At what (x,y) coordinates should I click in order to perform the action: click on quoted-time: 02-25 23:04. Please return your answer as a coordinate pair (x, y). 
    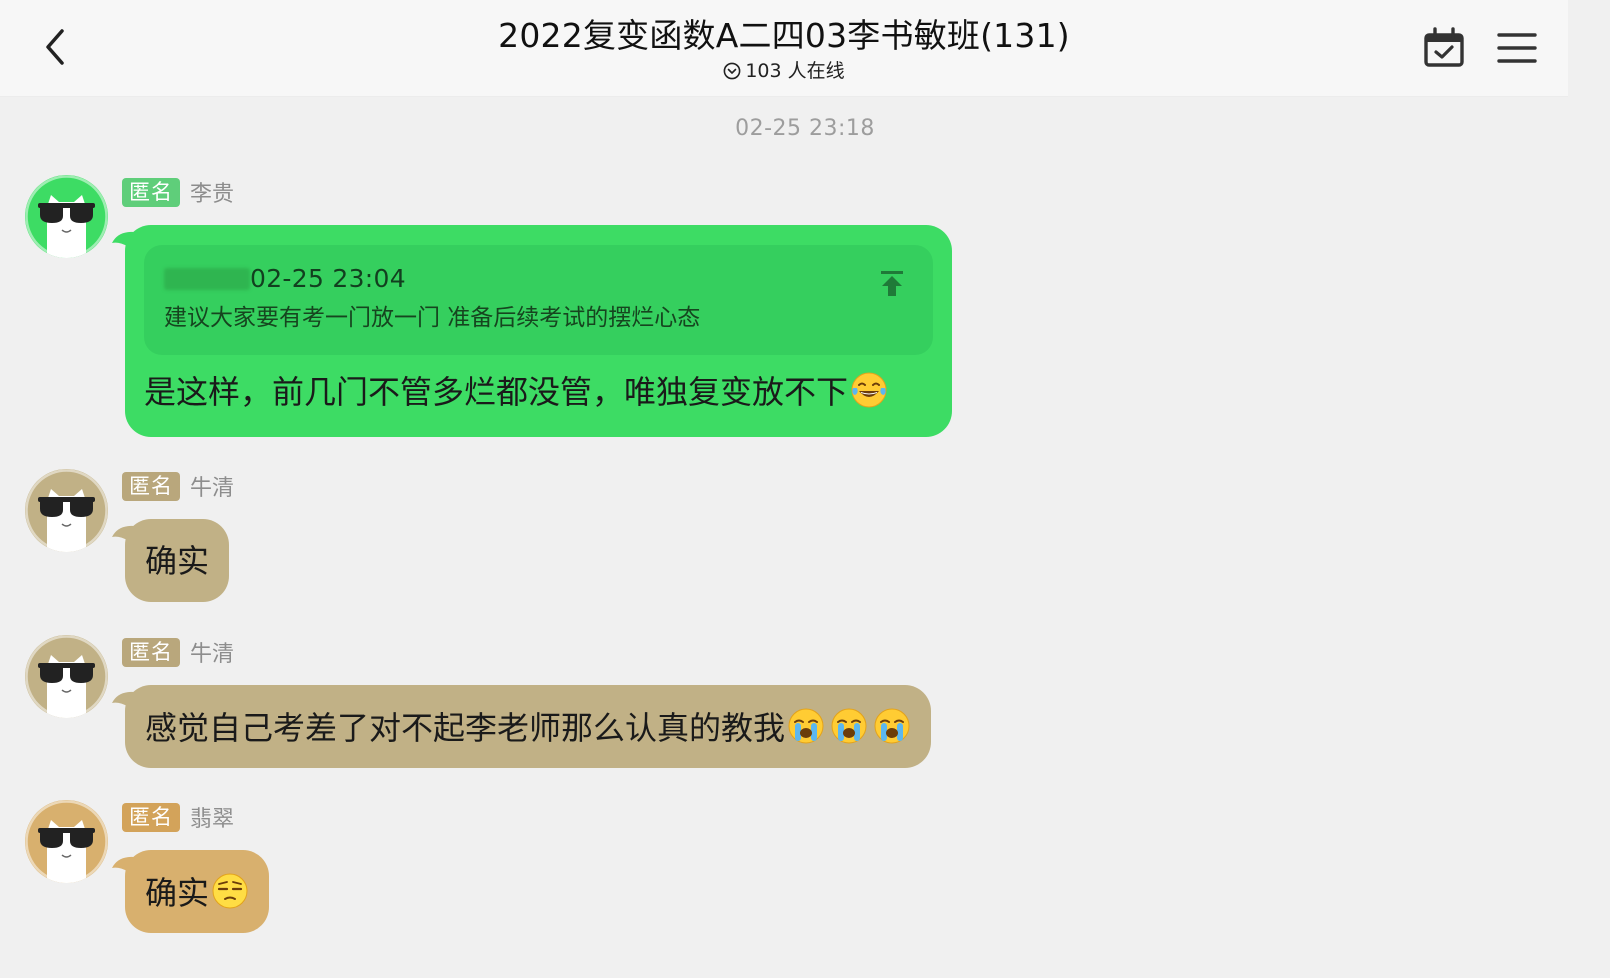
    Looking at the image, I should click on (328, 278).